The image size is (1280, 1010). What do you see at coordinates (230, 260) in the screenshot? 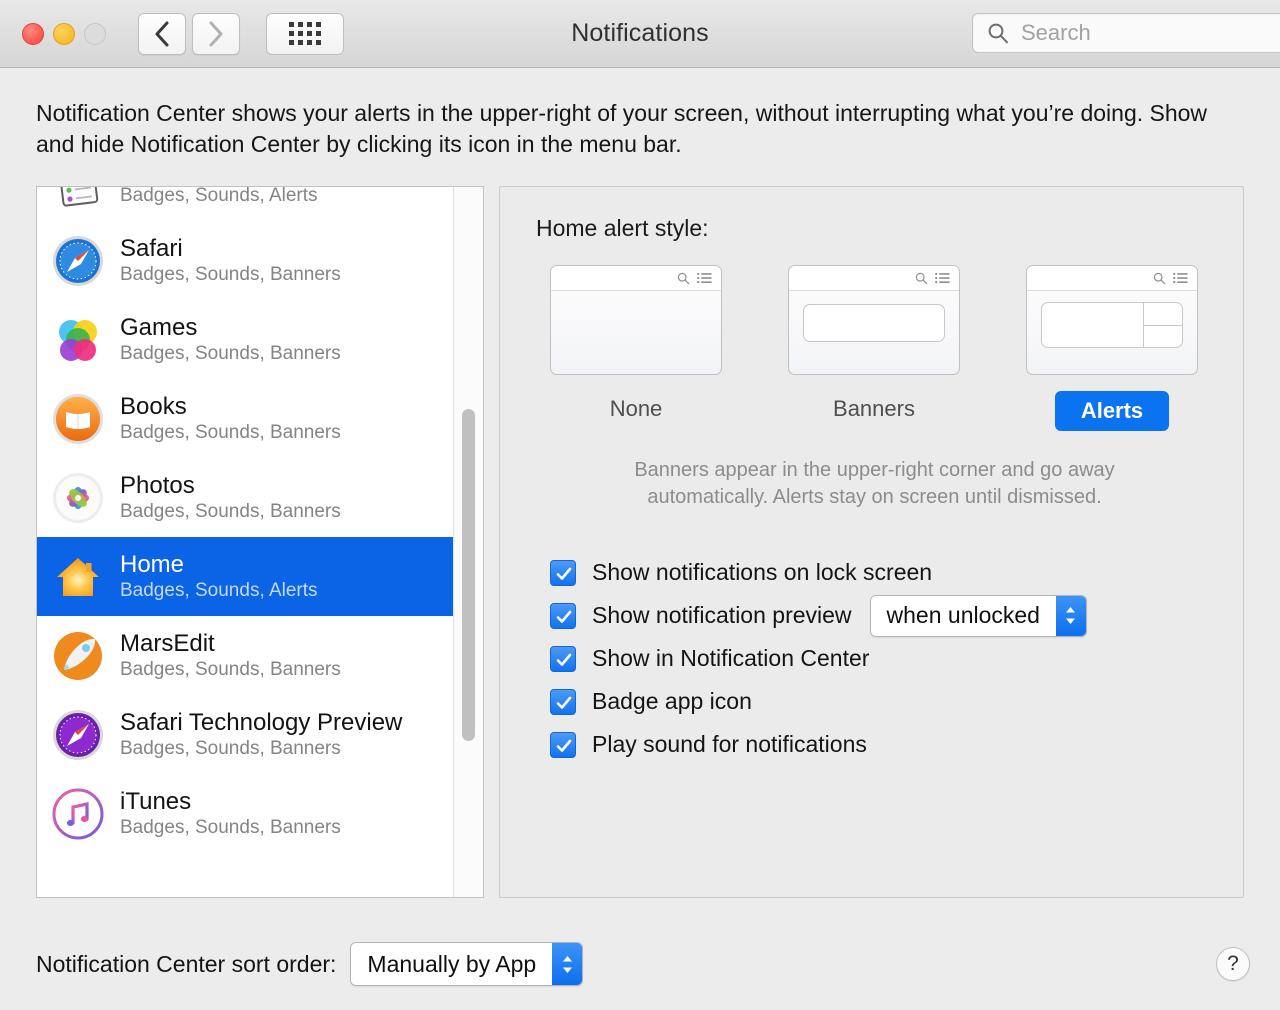
I see `list-item-text: Safari Badges, Sounds, Banners` at bounding box center [230, 260].